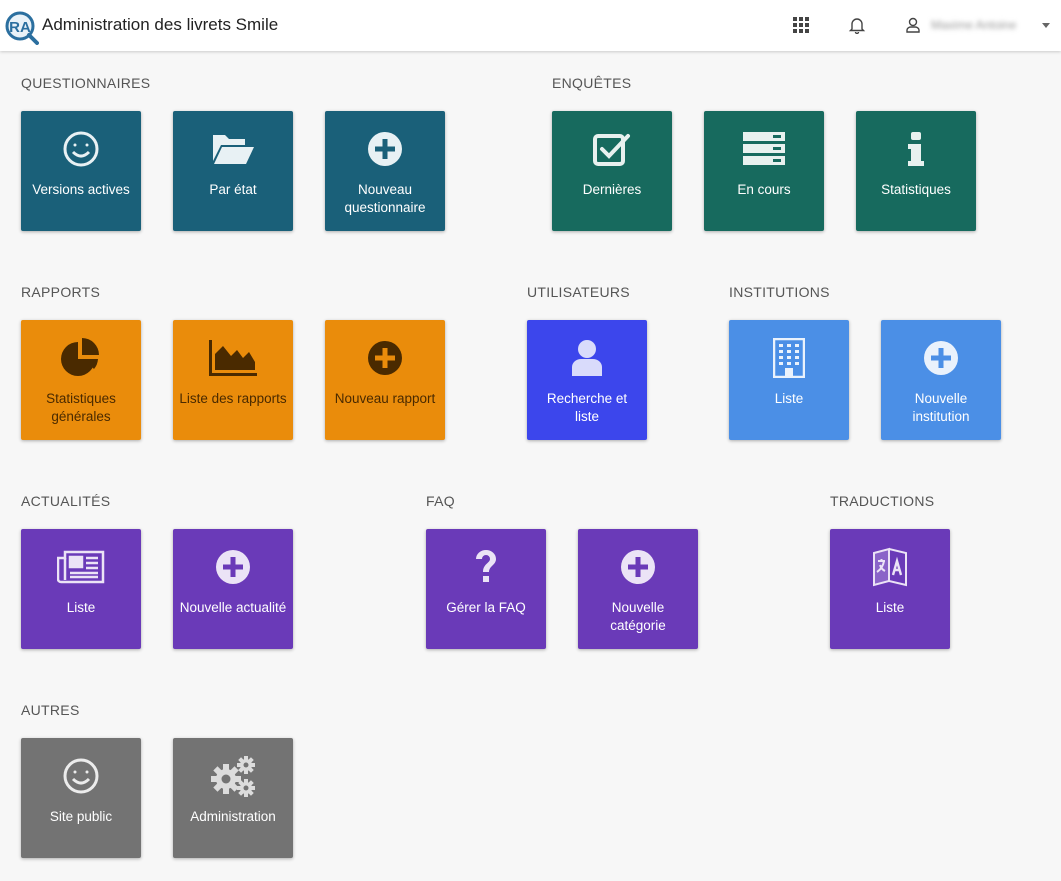  Describe the element at coordinates (81, 589) in the screenshot. I see `tile-liste-actualites: Liste` at that location.